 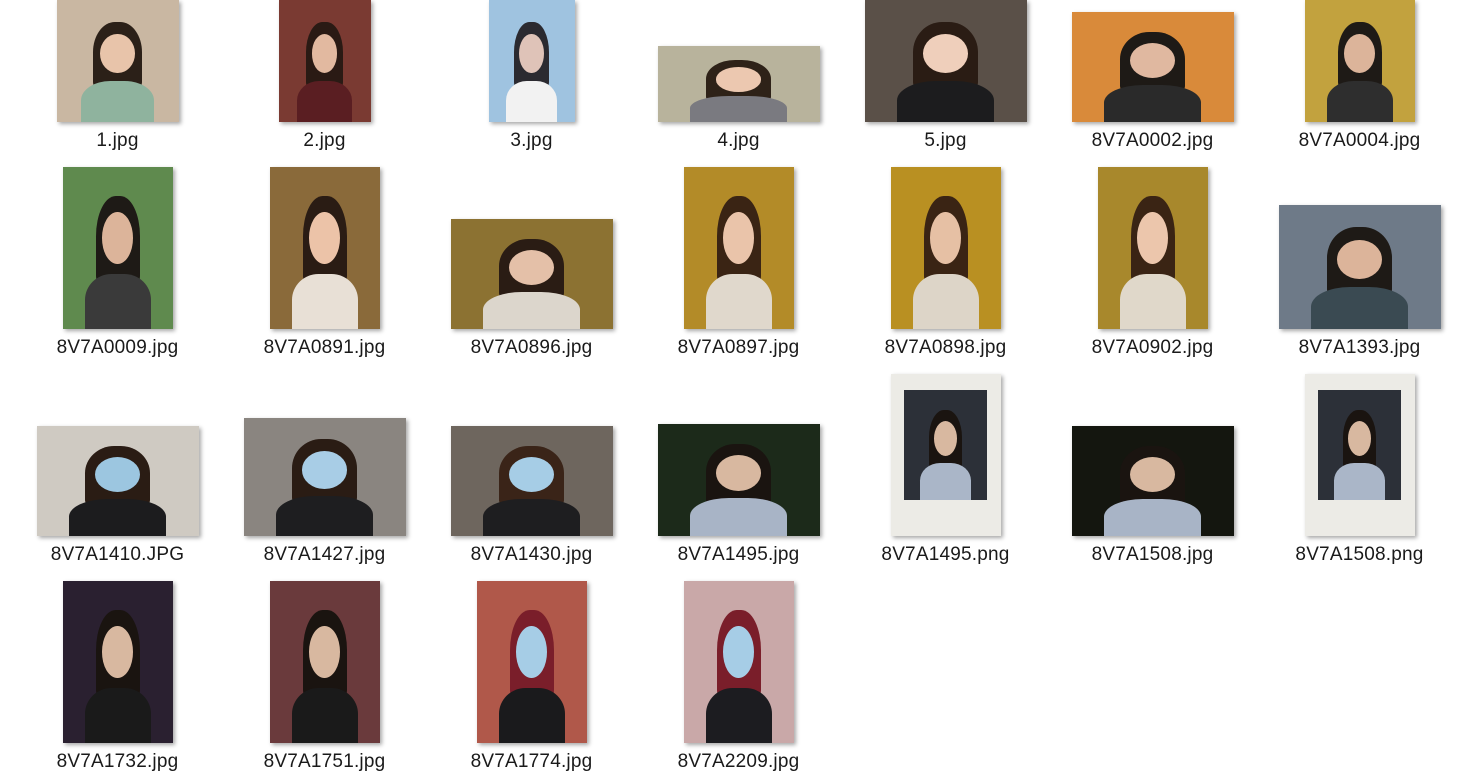 What do you see at coordinates (738, 761) in the screenshot?
I see `file-name-label: 8V7A2209.jpg` at bounding box center [738, 761].